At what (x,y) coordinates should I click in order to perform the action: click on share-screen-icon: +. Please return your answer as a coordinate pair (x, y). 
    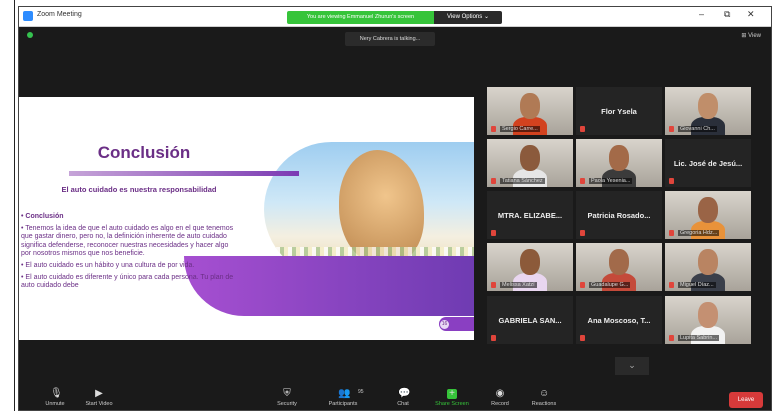
    Looking at the image, I should click on (452, 394).